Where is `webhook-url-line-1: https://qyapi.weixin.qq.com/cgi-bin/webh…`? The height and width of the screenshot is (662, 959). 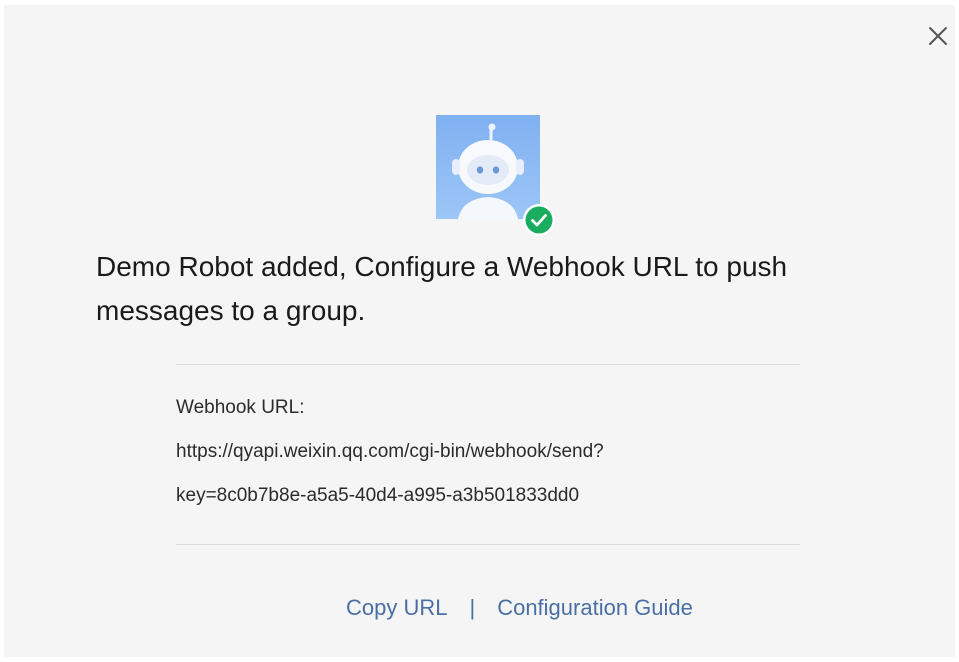
webhook-url-line-1: https://qyapi.weixin.qq.com/cgi-bin/webh… is located at coordinates (390, 451).